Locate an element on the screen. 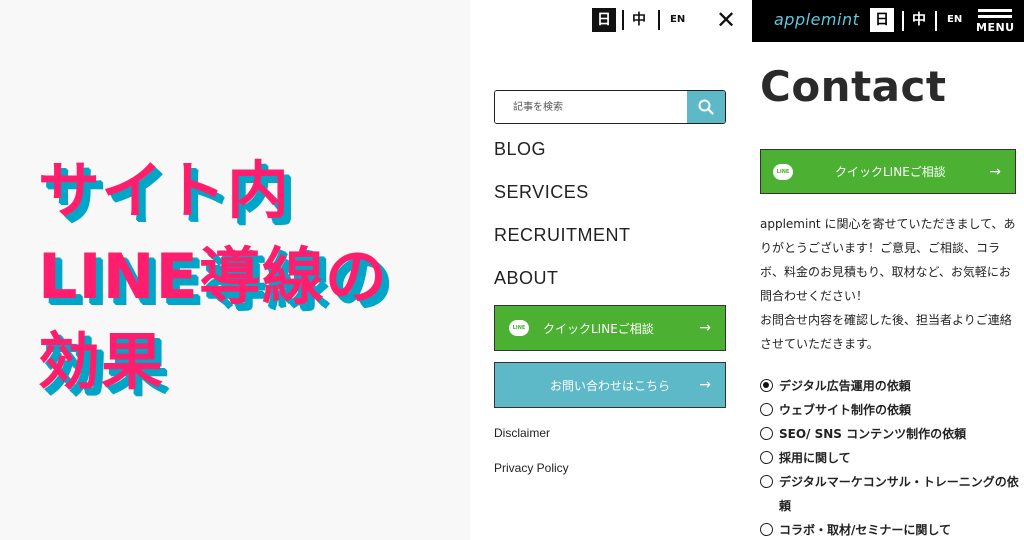  nav-item-services: SERVICES is located at coordinates (541, 192).